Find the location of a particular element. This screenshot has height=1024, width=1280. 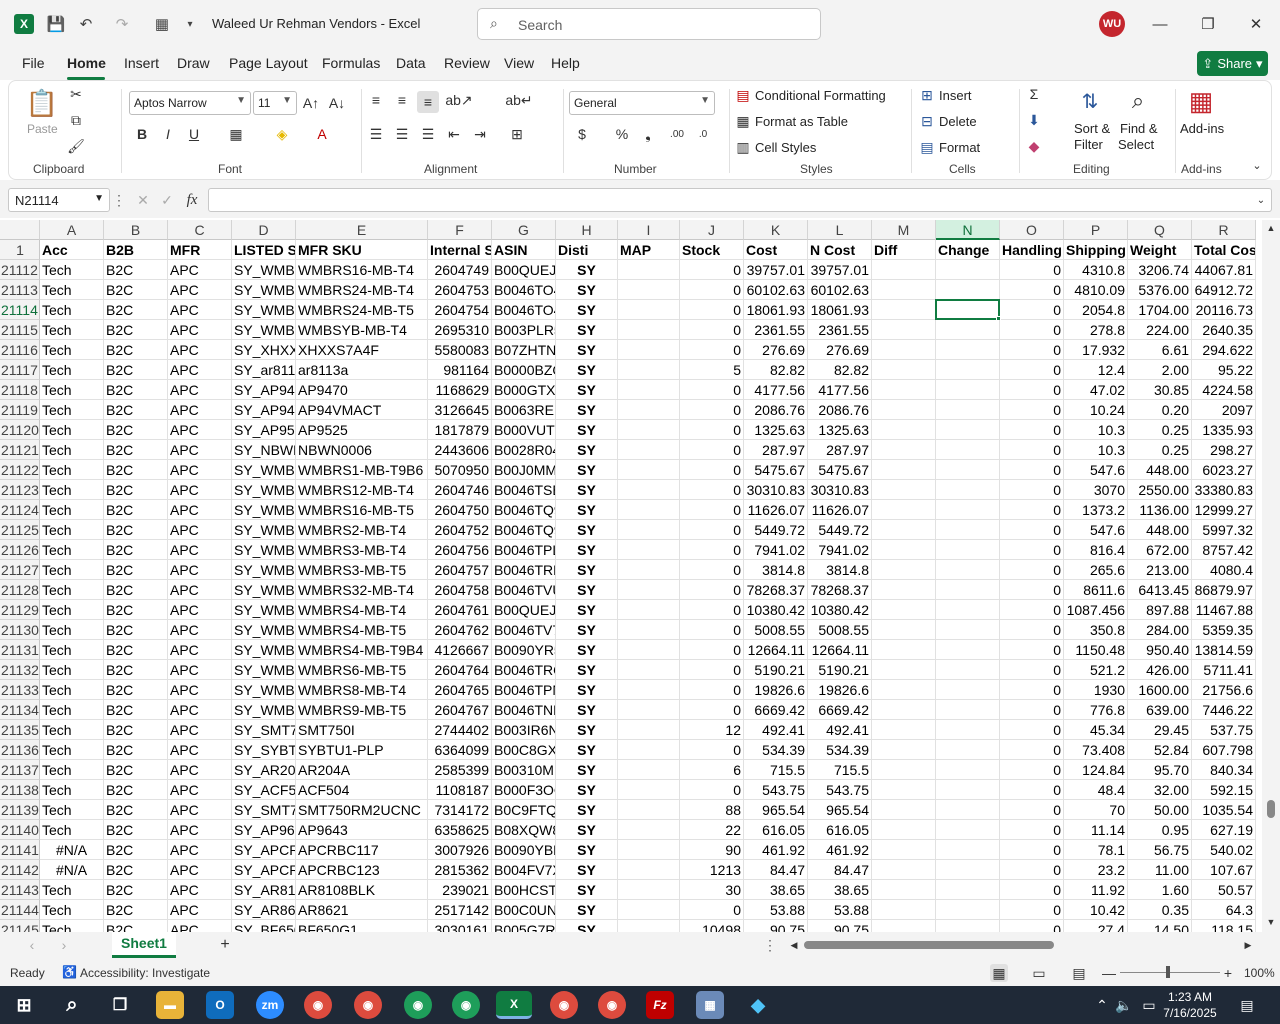

table-cell: 592.15 is located at coordinates (1224, 790).